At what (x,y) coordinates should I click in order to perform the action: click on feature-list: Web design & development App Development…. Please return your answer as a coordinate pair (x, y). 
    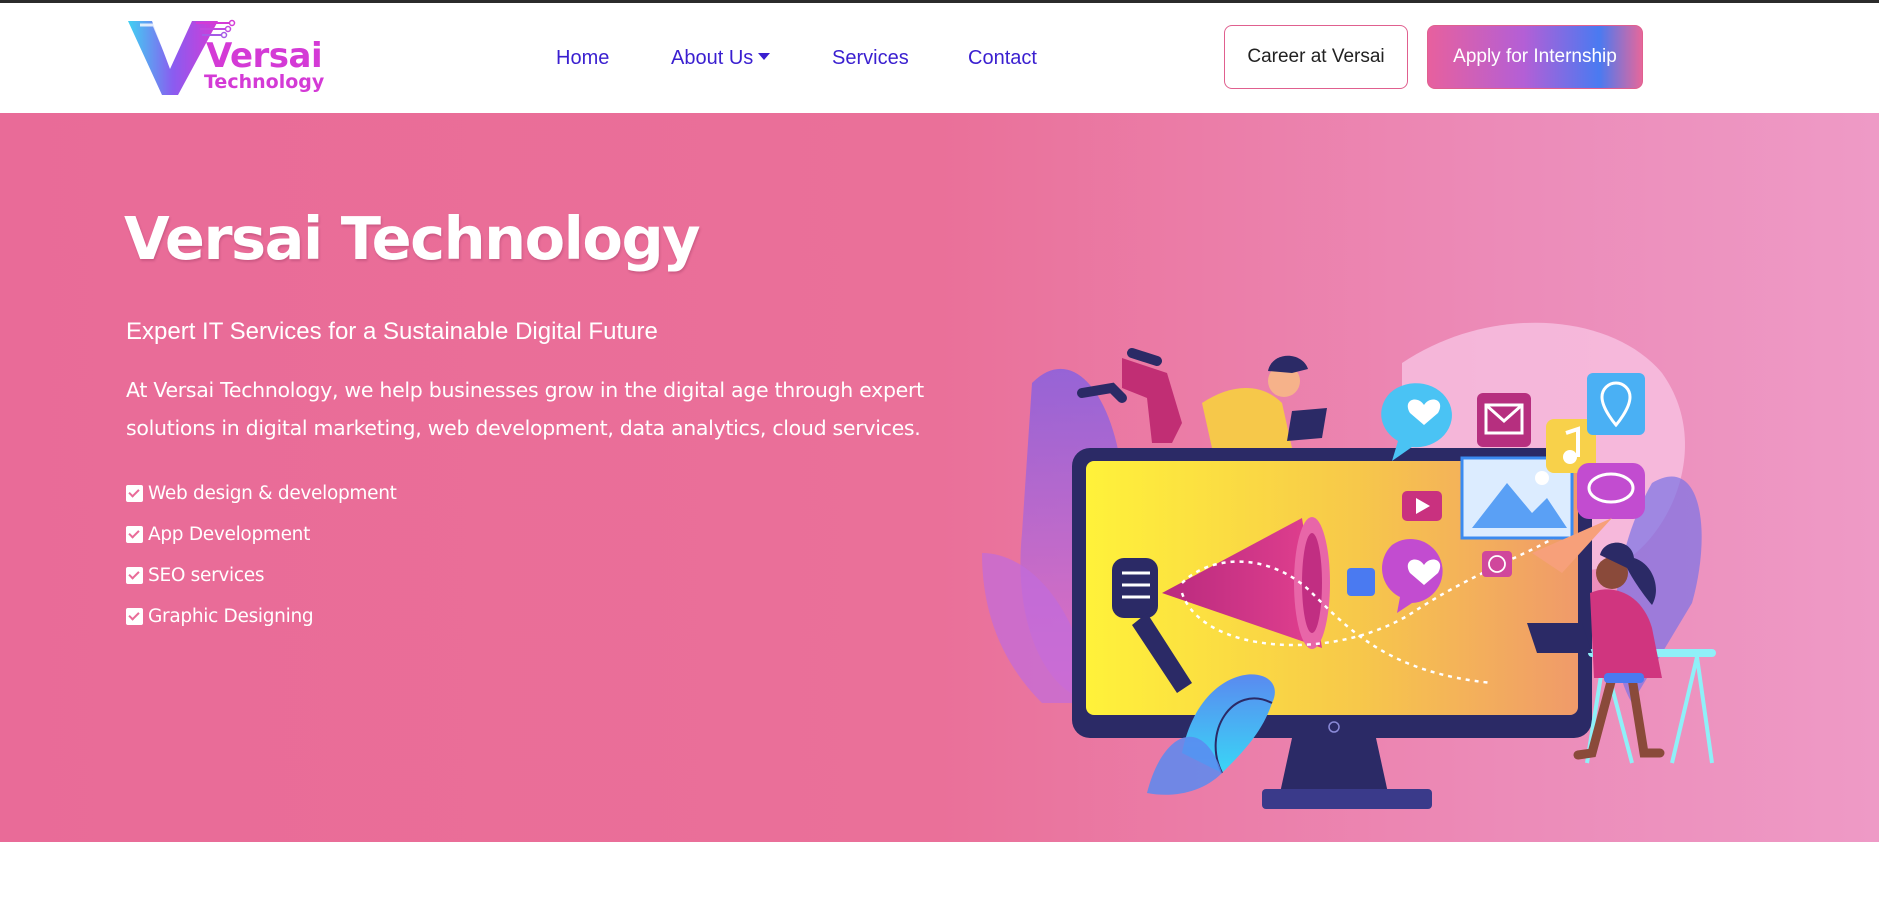
    Looking at the image, I should click on (261, 555).